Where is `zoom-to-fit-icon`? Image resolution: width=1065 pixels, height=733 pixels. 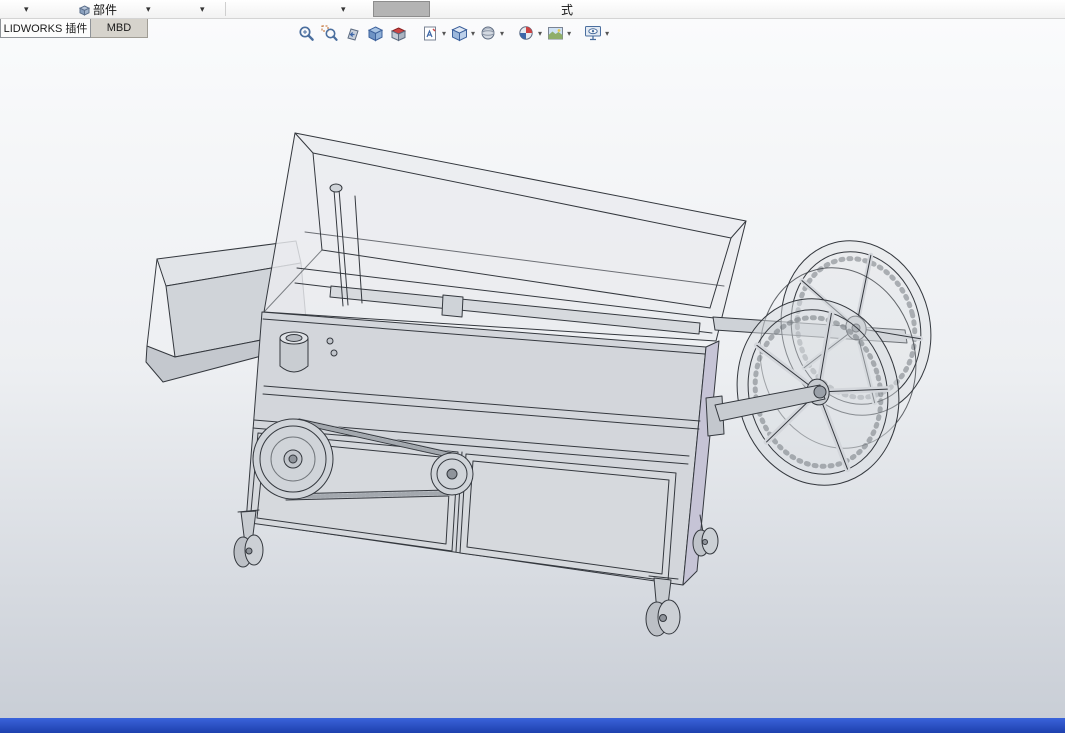
zoom-to-fit-icon is located at coordinates (306, 33).